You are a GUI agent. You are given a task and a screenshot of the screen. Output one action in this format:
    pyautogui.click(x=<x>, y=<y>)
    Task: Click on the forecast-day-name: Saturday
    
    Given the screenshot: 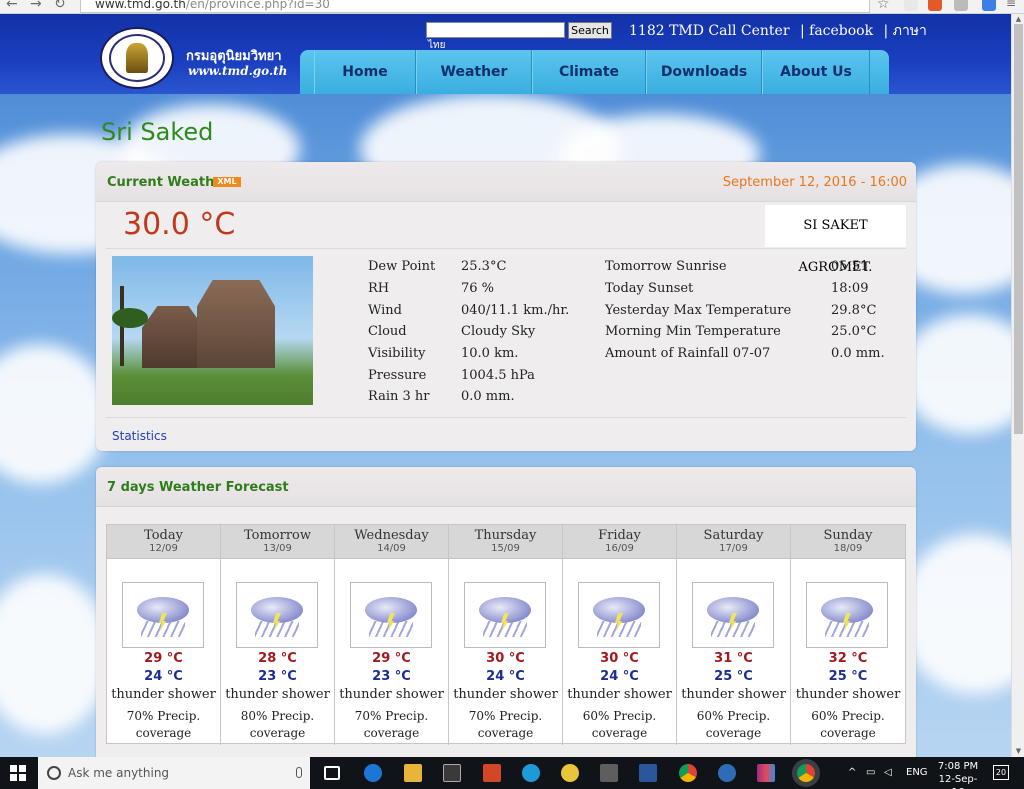 What is the action you would take?
    pyautogui.click(x=733, y=535)
    